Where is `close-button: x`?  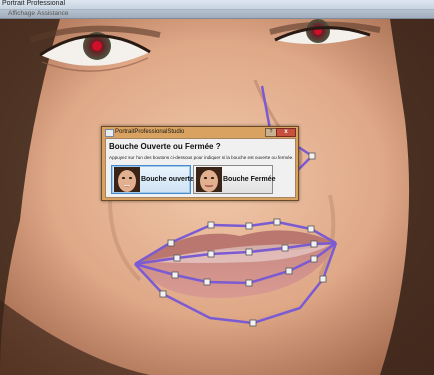 close-button: x is located at coordinates (286, 132).